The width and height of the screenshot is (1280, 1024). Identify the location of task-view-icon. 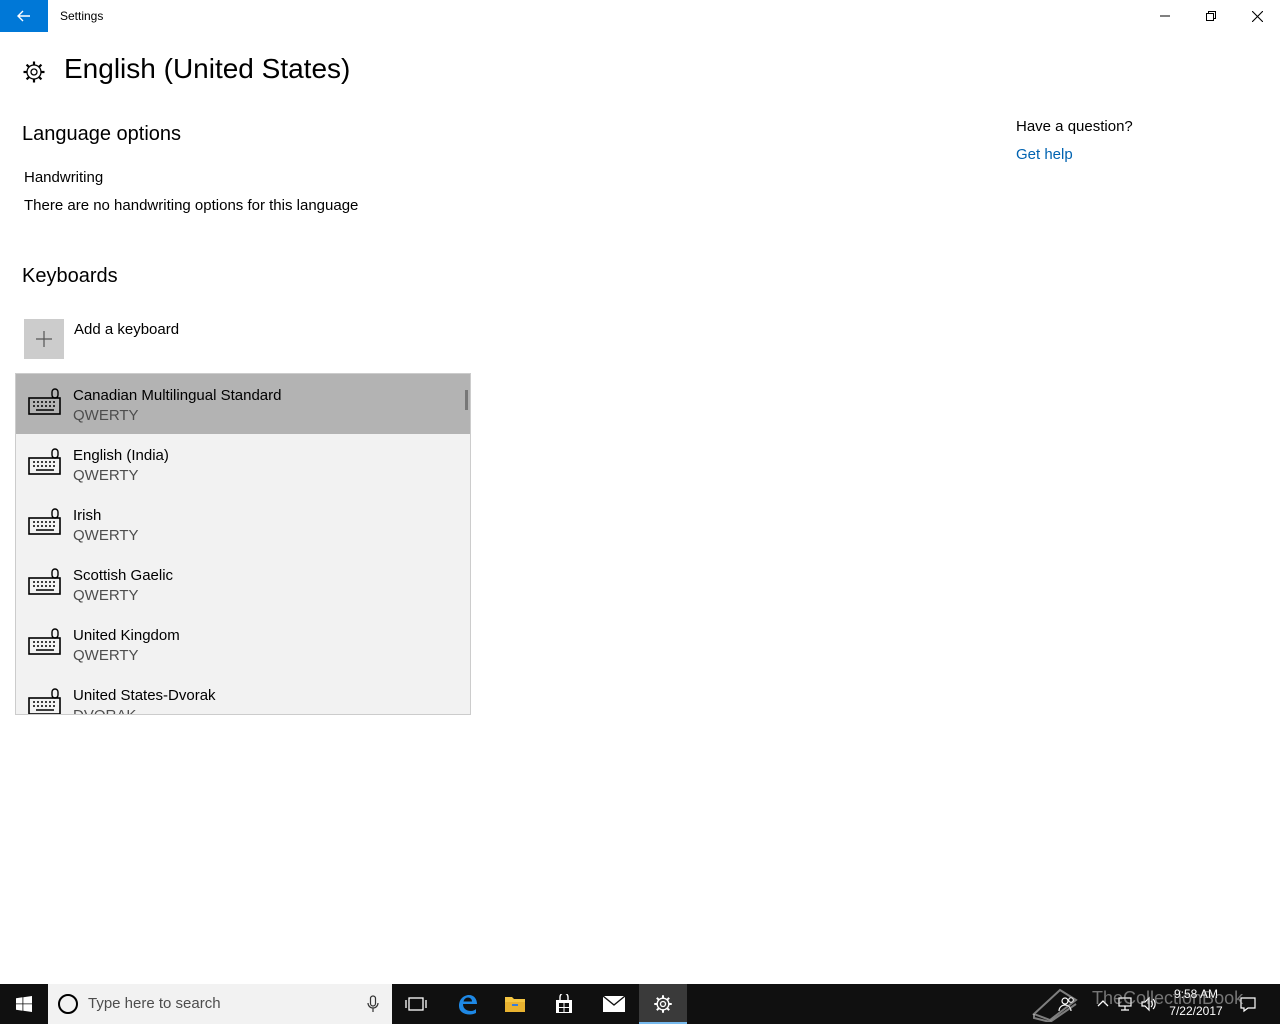
(416, 1004).